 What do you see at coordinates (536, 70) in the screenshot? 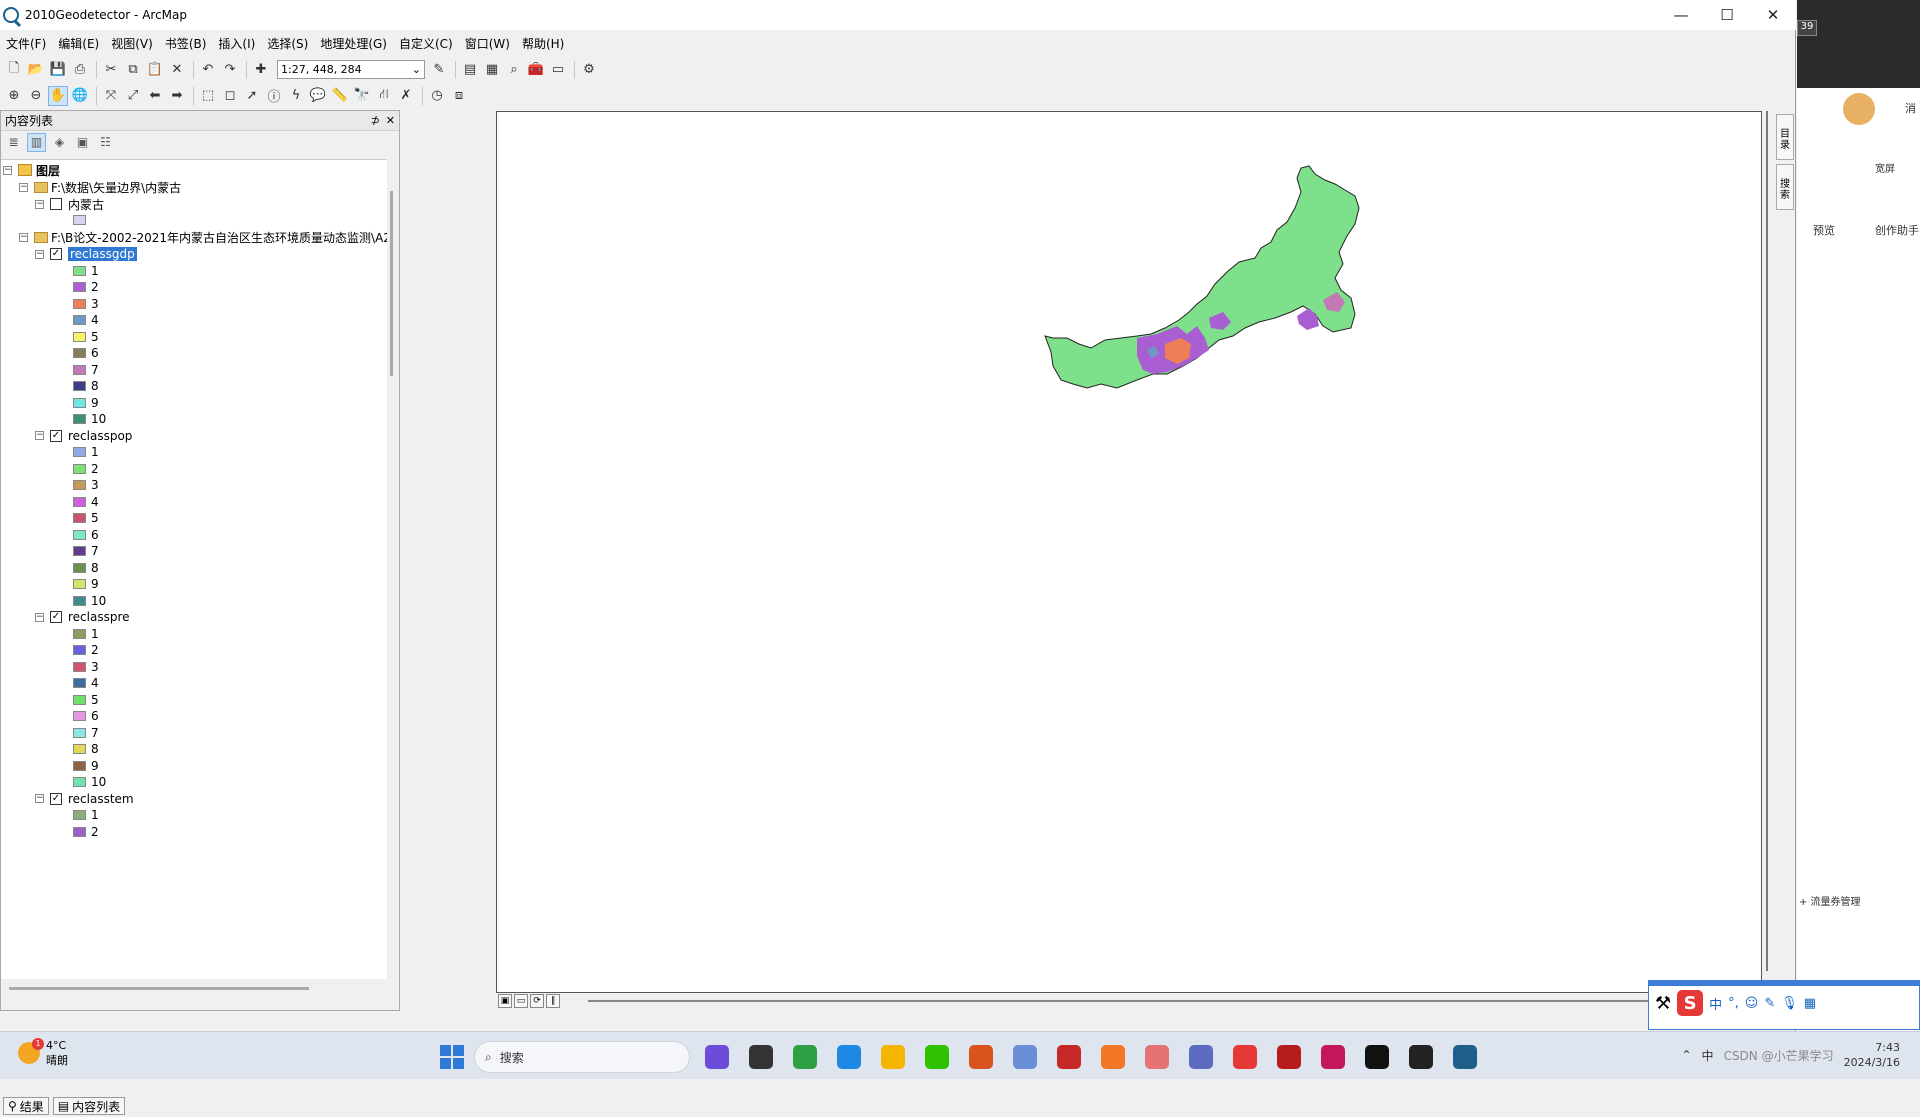
I see `arctoolbox-icon: 🧰` at bounding box center [536, 70].